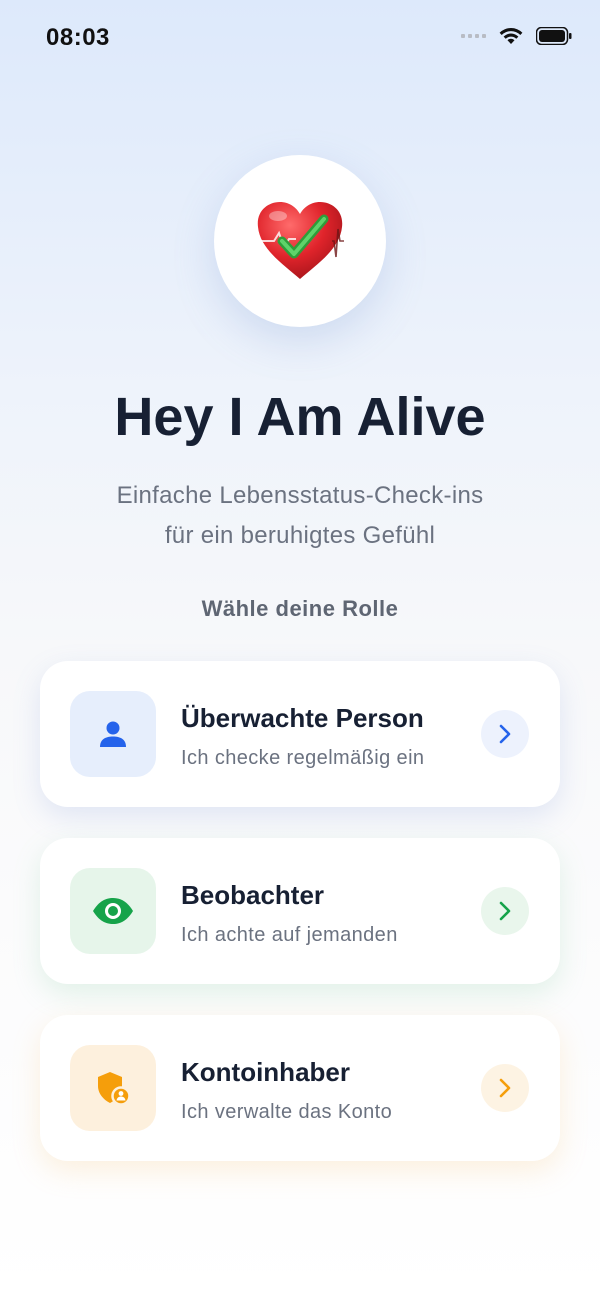 The height and width of the screenshot is (1299, 600). I want to click on wifi-icon, so click(511, 36).